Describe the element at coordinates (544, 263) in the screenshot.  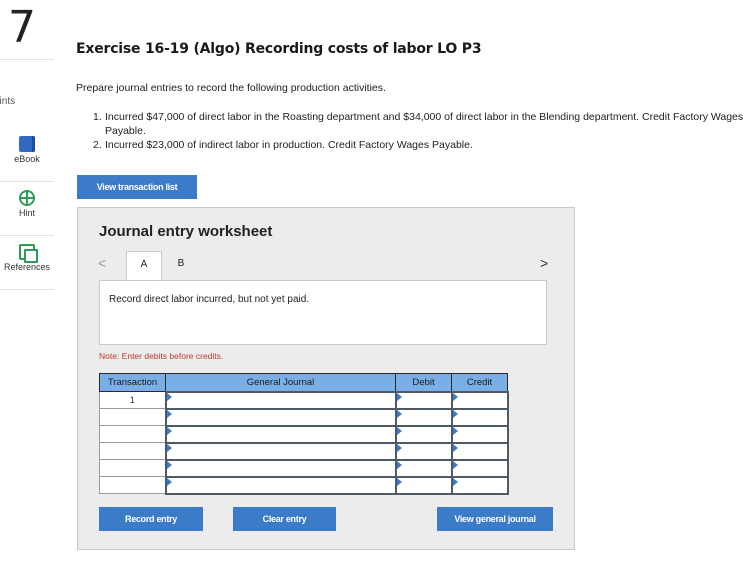
I see `chevron-right-icon: >` at that location.